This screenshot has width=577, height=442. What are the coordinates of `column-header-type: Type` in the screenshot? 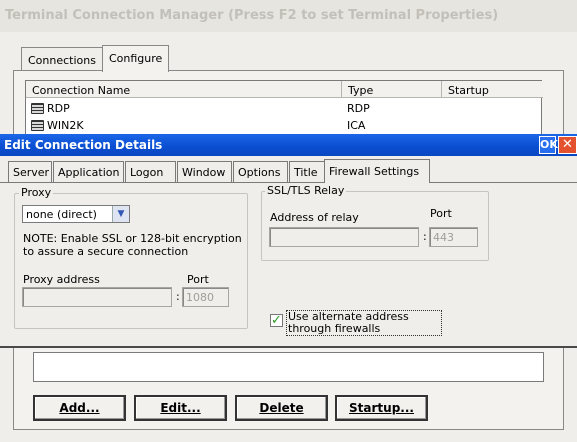 It's located at (392, 89).